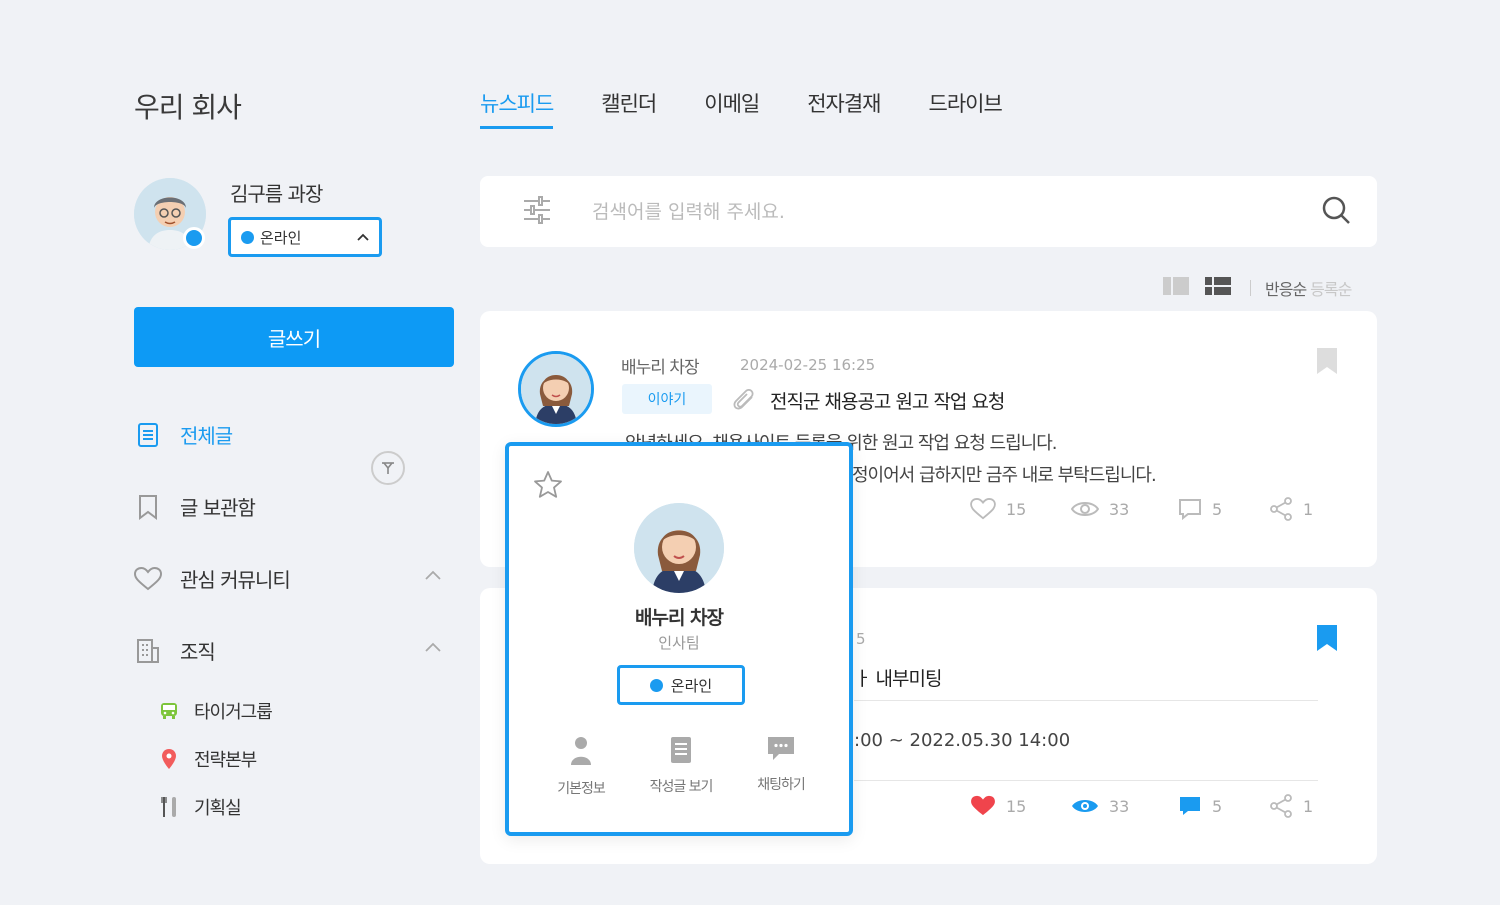 The image size is (1500, 905). Describe the element at coordinates (681, 787) in the screenshot. I see `action-label: 작성글 보기` at that location.